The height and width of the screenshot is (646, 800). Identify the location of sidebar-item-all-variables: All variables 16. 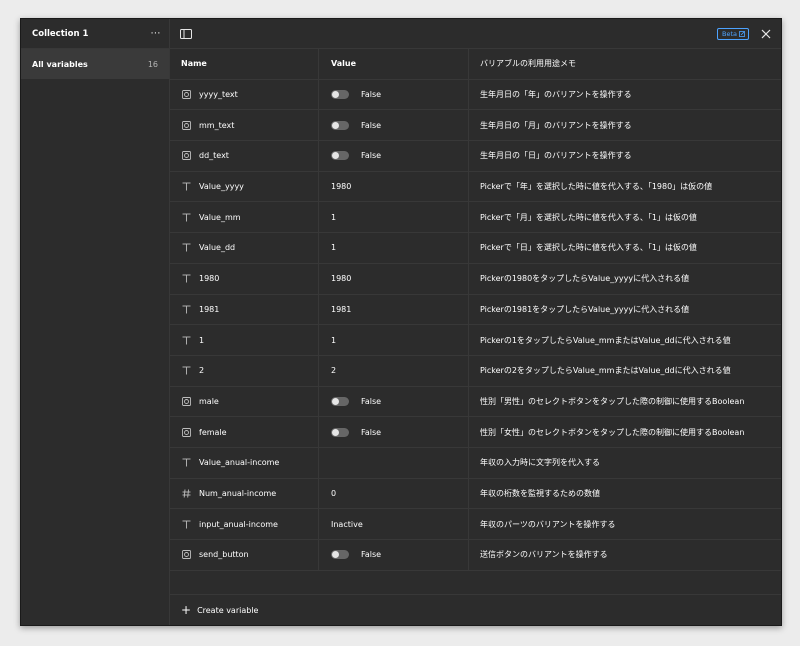
(95, 64).